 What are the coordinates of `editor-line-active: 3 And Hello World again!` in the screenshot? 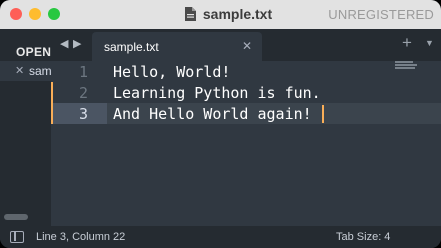 It's located at (246, 113).